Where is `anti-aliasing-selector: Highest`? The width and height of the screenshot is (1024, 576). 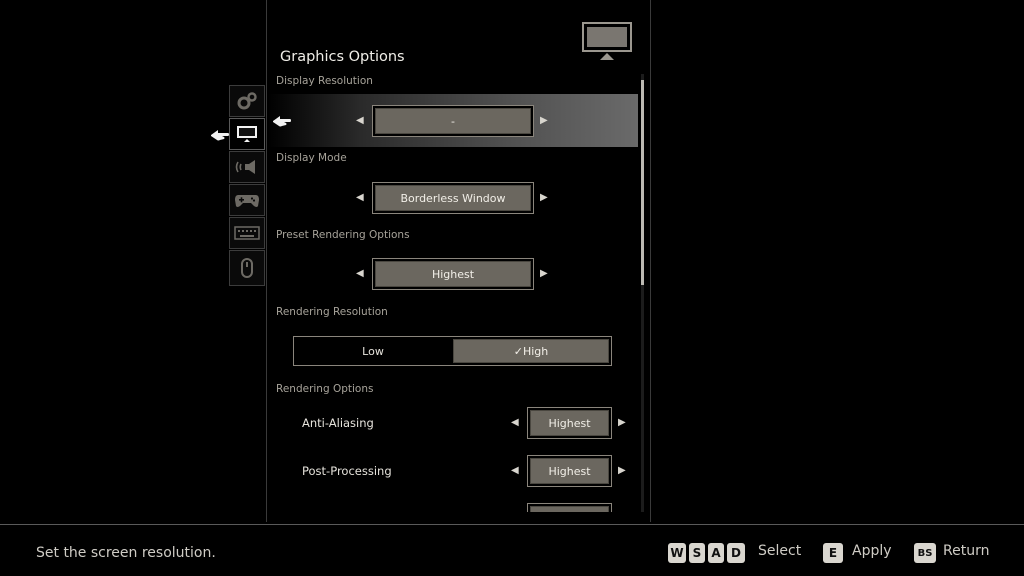
anti-aliasing-selector: Highest is located at coordinates (569, 423).